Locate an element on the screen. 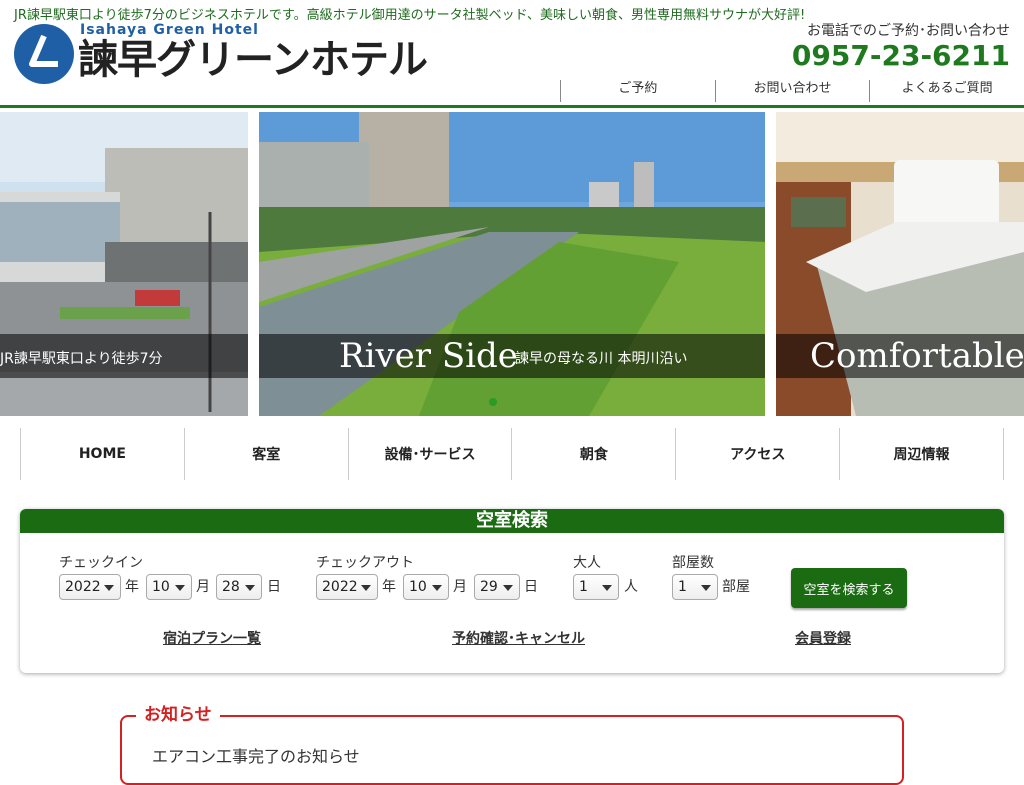 The image size is (1024, 785). top-nav-contact: お問い合わせ is located at coordinates (792, 91).